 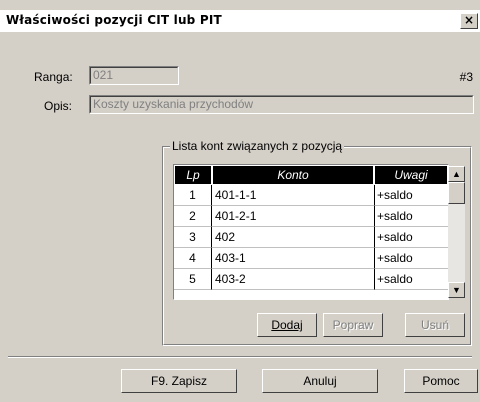 I want to click on table-row: 4 403-1 +saldo, so click(x=311, y=258).